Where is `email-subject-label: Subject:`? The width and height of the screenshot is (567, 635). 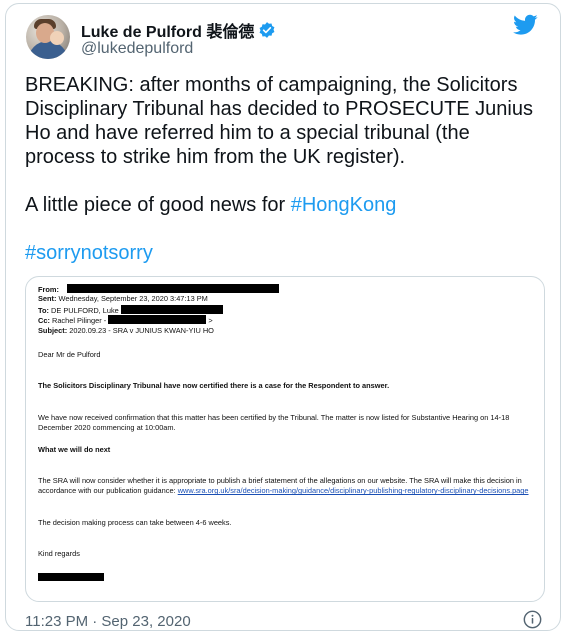 email-subject-label: Subject: is located at coordinates (53, 330).